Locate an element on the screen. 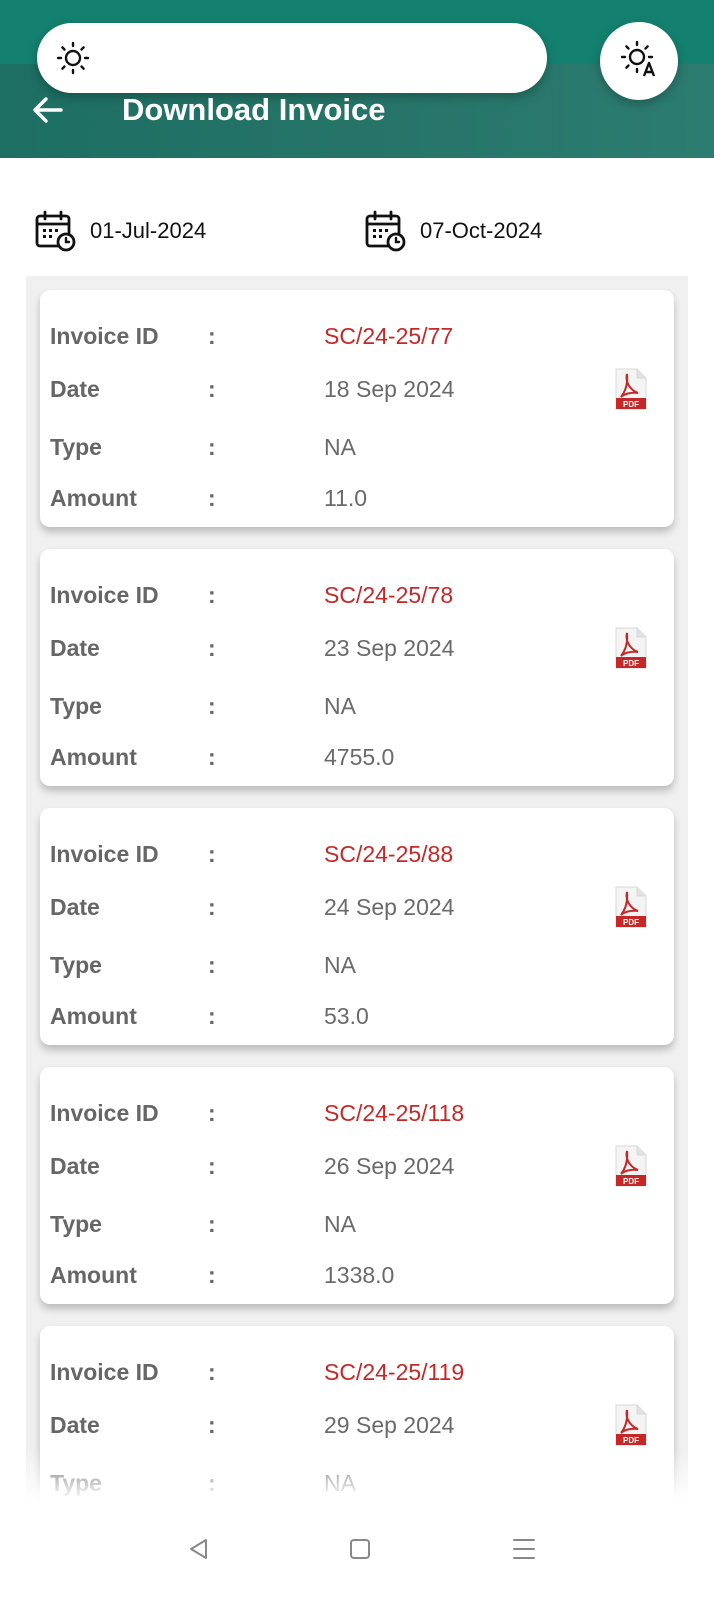 Image resolution: width=714 pixels, height=1599 pixels. invoice-id-row: Invoice ID : SC/24-25/88 is located at coordinates (357, 854).